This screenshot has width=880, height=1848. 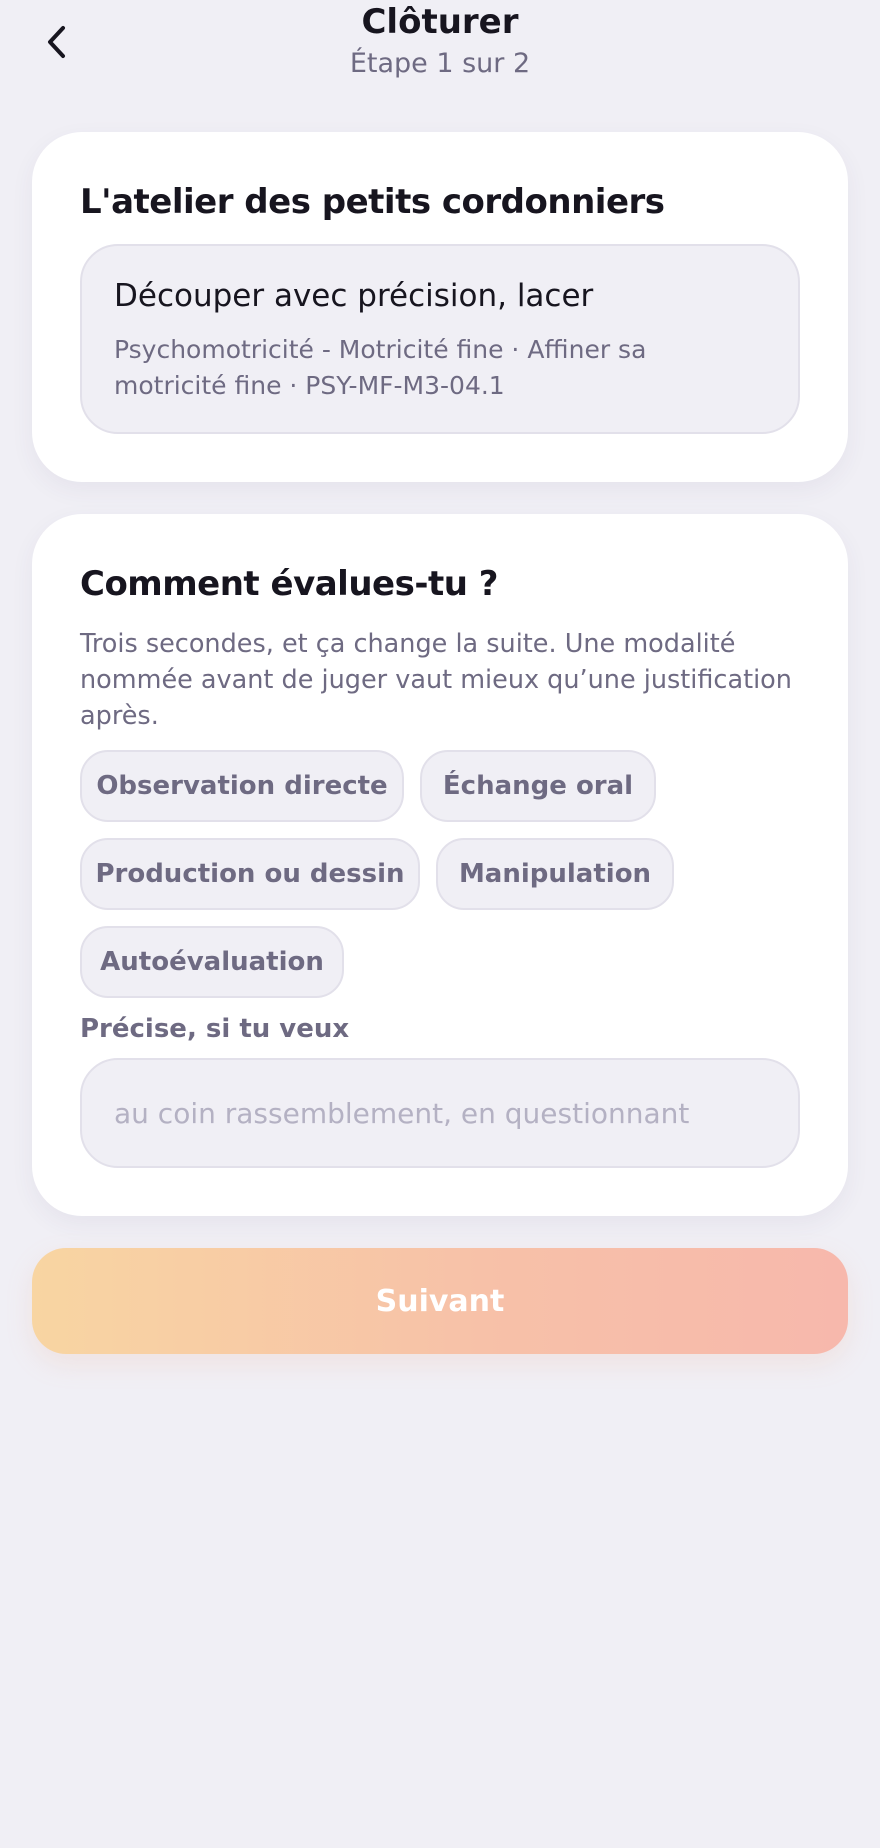 I want to click on chip-observation-directe: Observation directe, so click(x=242, y=786).